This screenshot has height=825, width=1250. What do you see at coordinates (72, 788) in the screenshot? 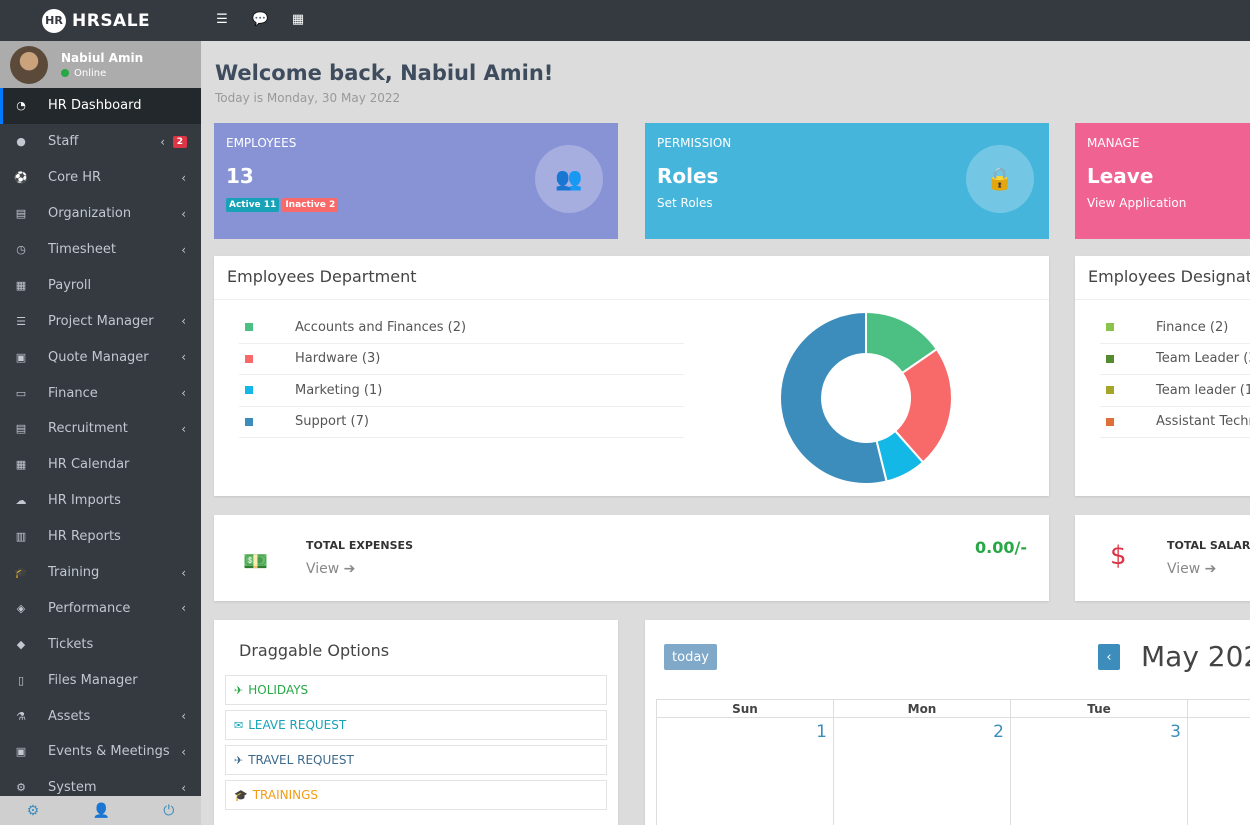
I see `sidebar-item-label: System` at bounding box center [72, 788].